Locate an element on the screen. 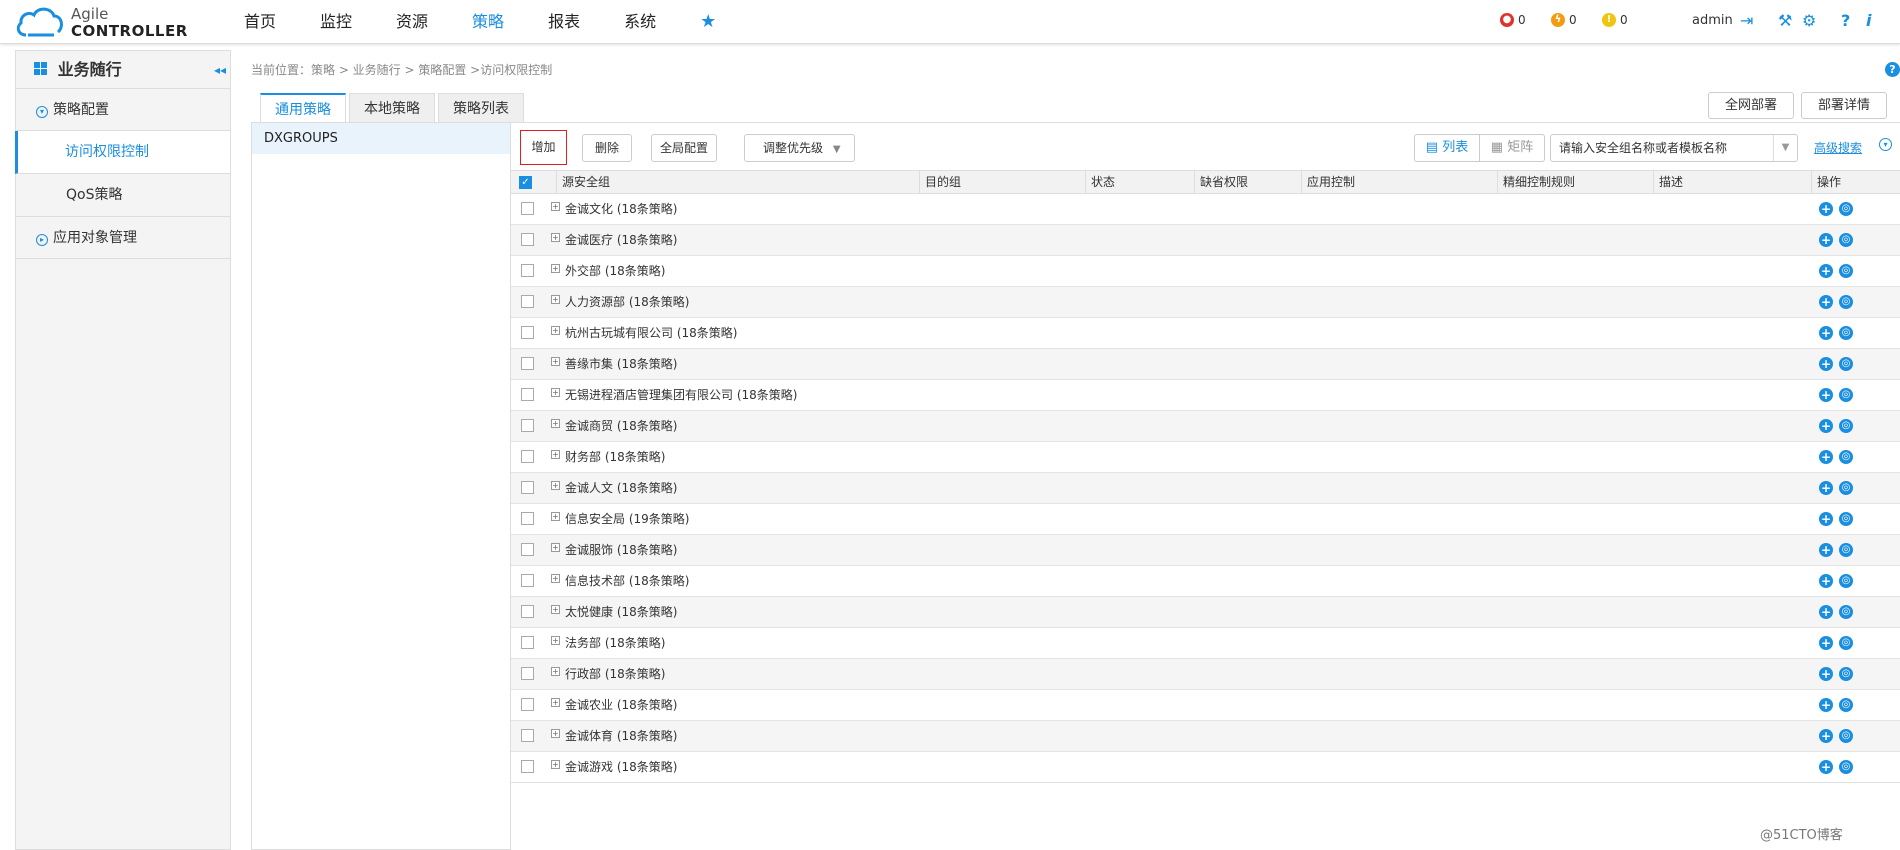 This screenshot has height=850, width=1900. nav-home: 首页 is located at coordinates (260, 22).